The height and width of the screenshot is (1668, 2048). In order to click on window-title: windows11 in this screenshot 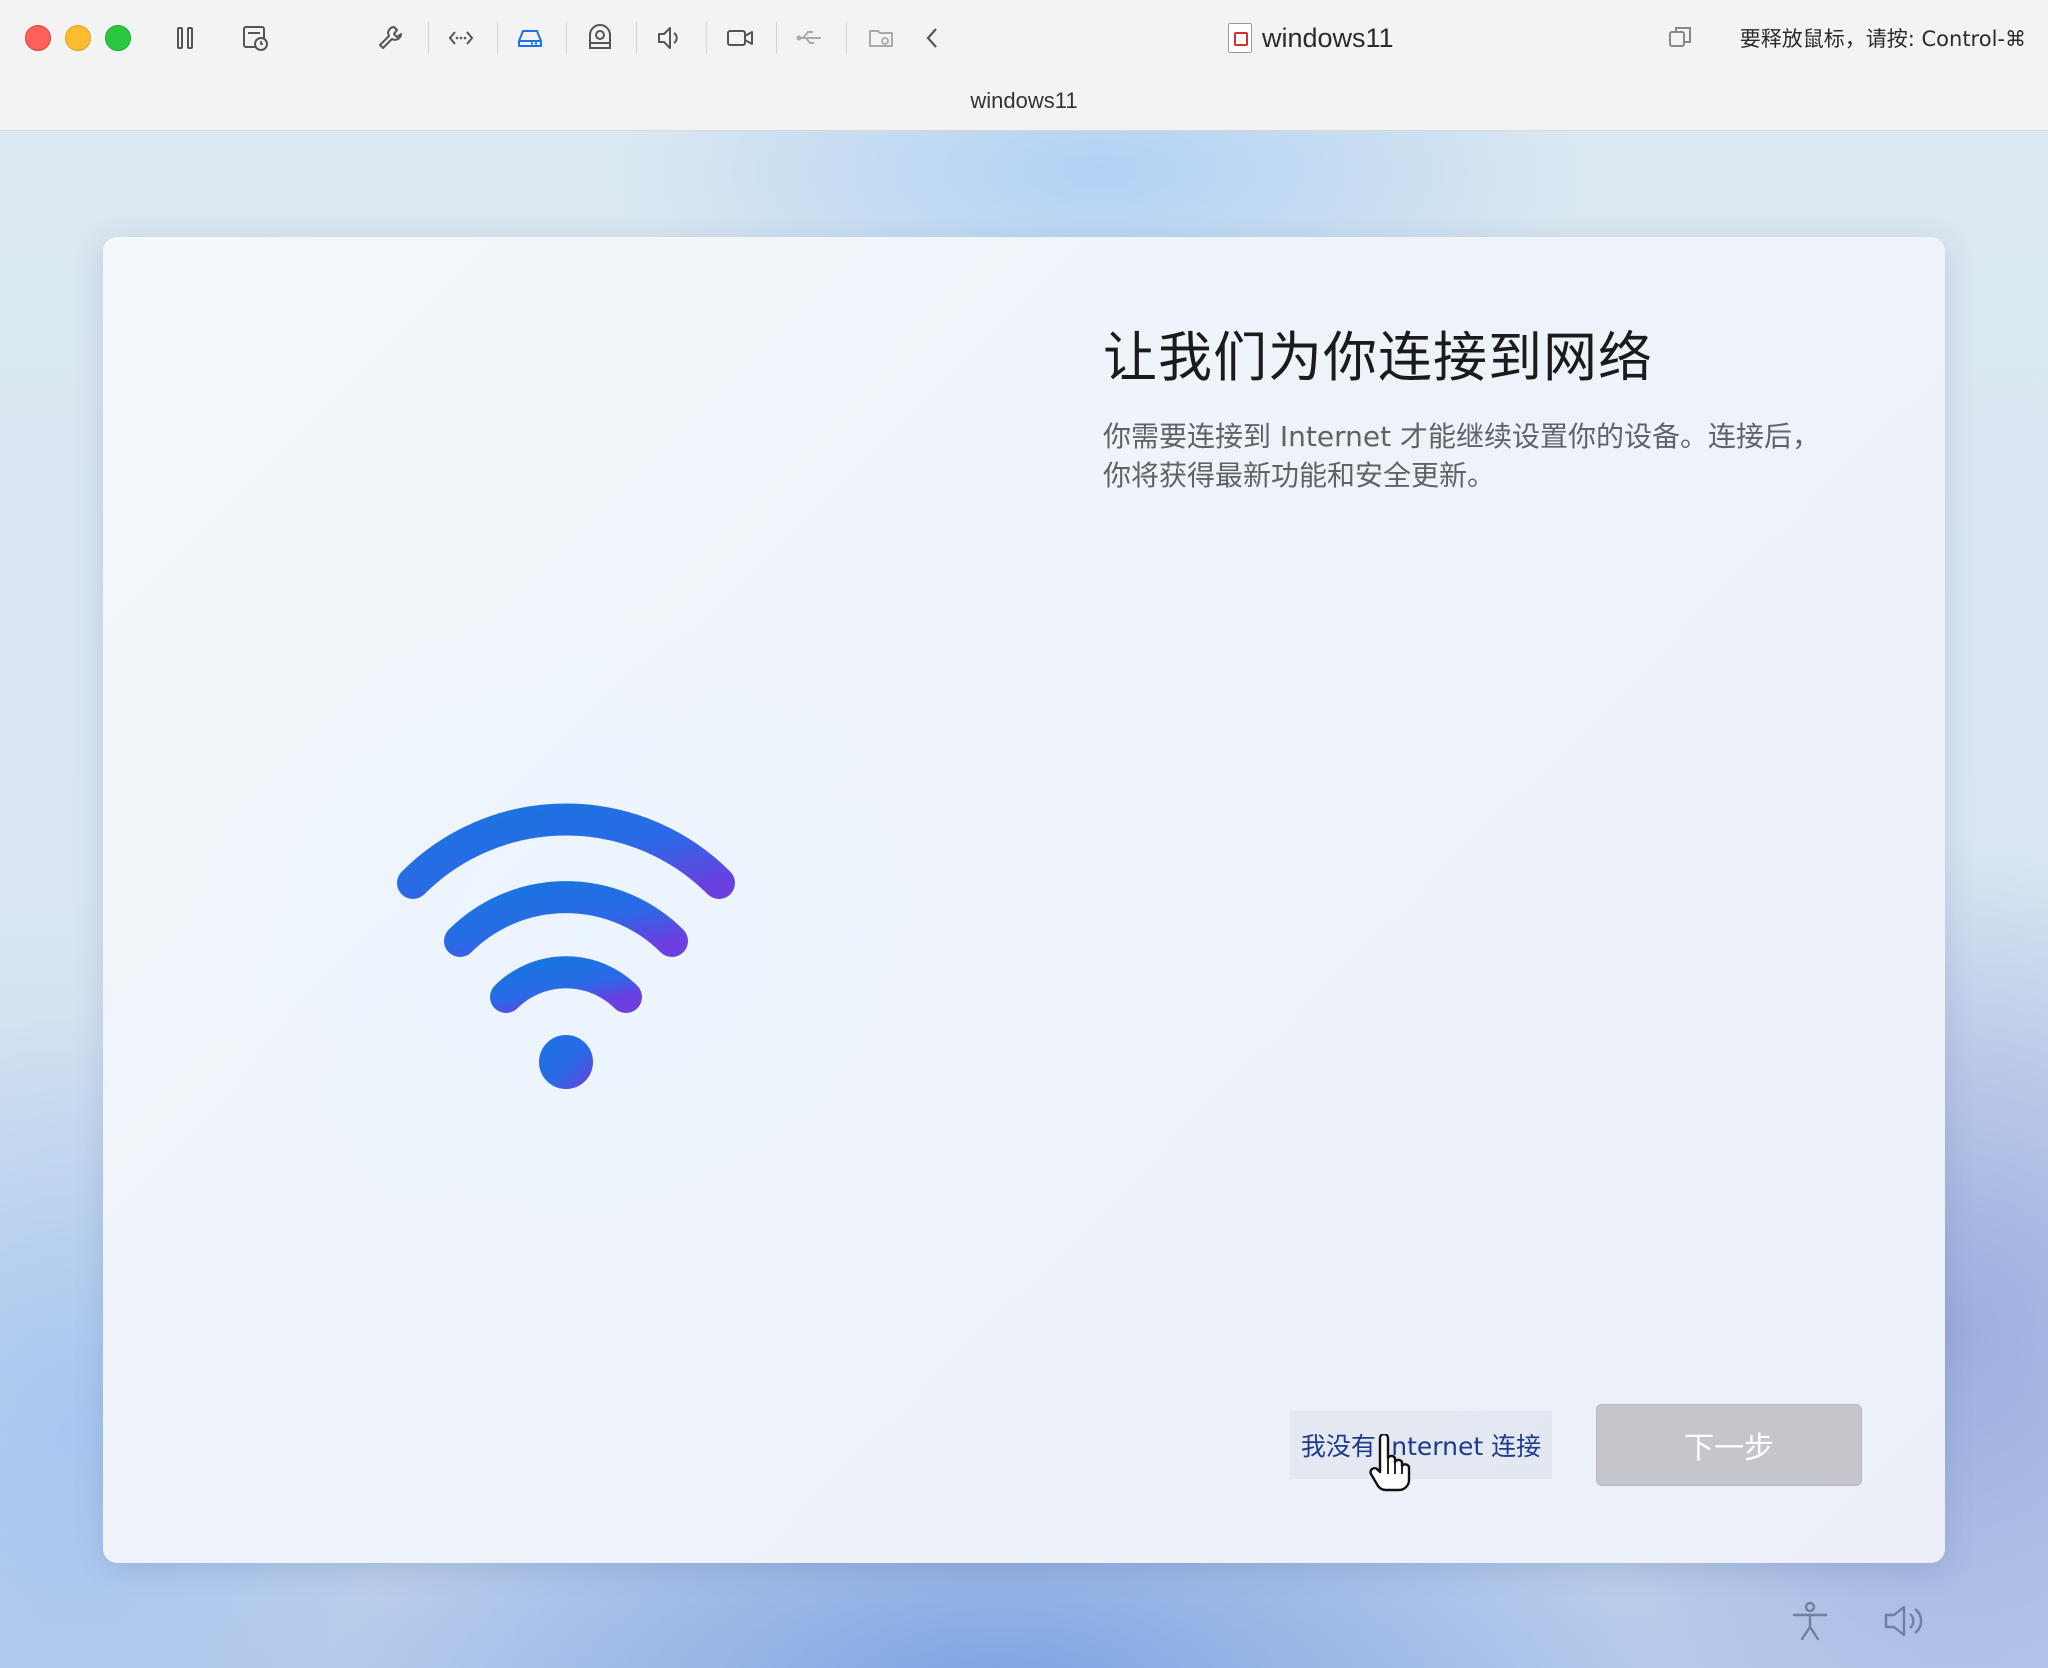, I will do `click(1311, 38)`.